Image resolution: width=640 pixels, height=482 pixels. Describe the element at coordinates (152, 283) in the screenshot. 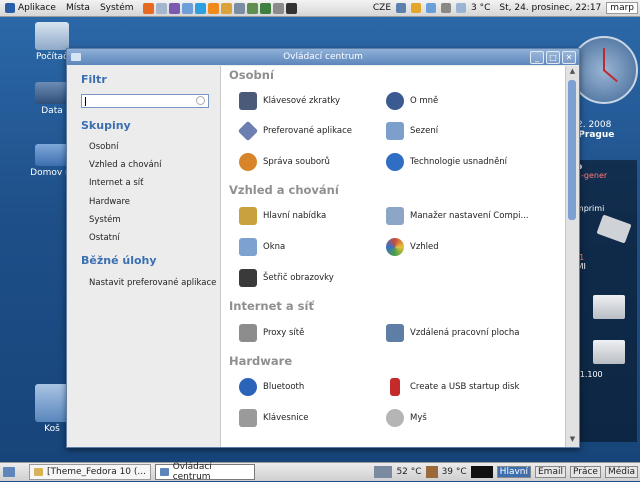

I see `task-set-preferred-apps: Nastavit preferované aplikace` at that location.